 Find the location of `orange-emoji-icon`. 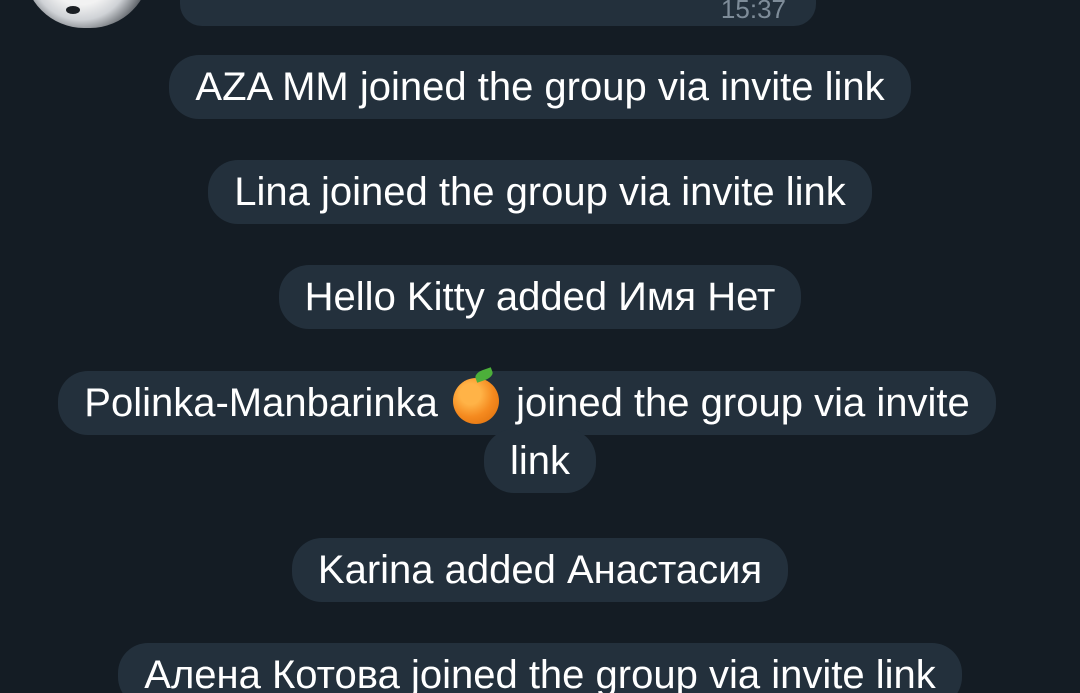

orange-emoji-icon is located at coordinates (475, 401).